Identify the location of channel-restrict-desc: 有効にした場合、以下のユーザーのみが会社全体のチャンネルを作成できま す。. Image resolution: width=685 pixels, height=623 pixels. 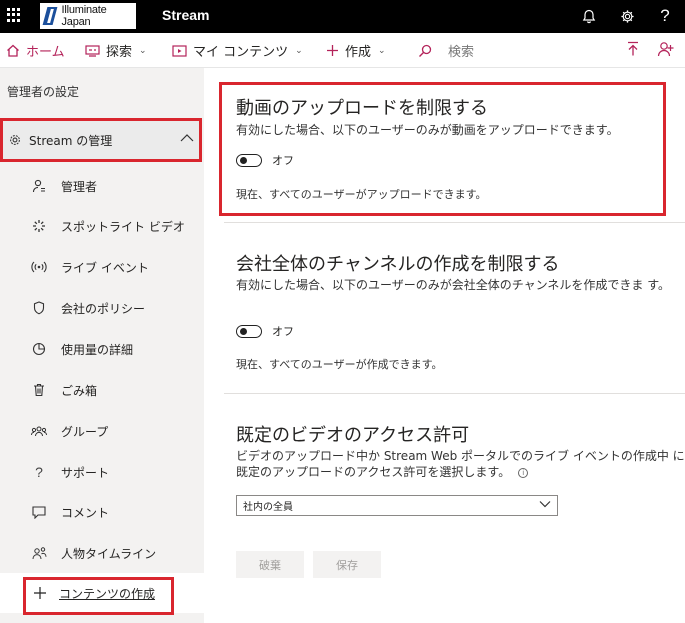
(453, 285).